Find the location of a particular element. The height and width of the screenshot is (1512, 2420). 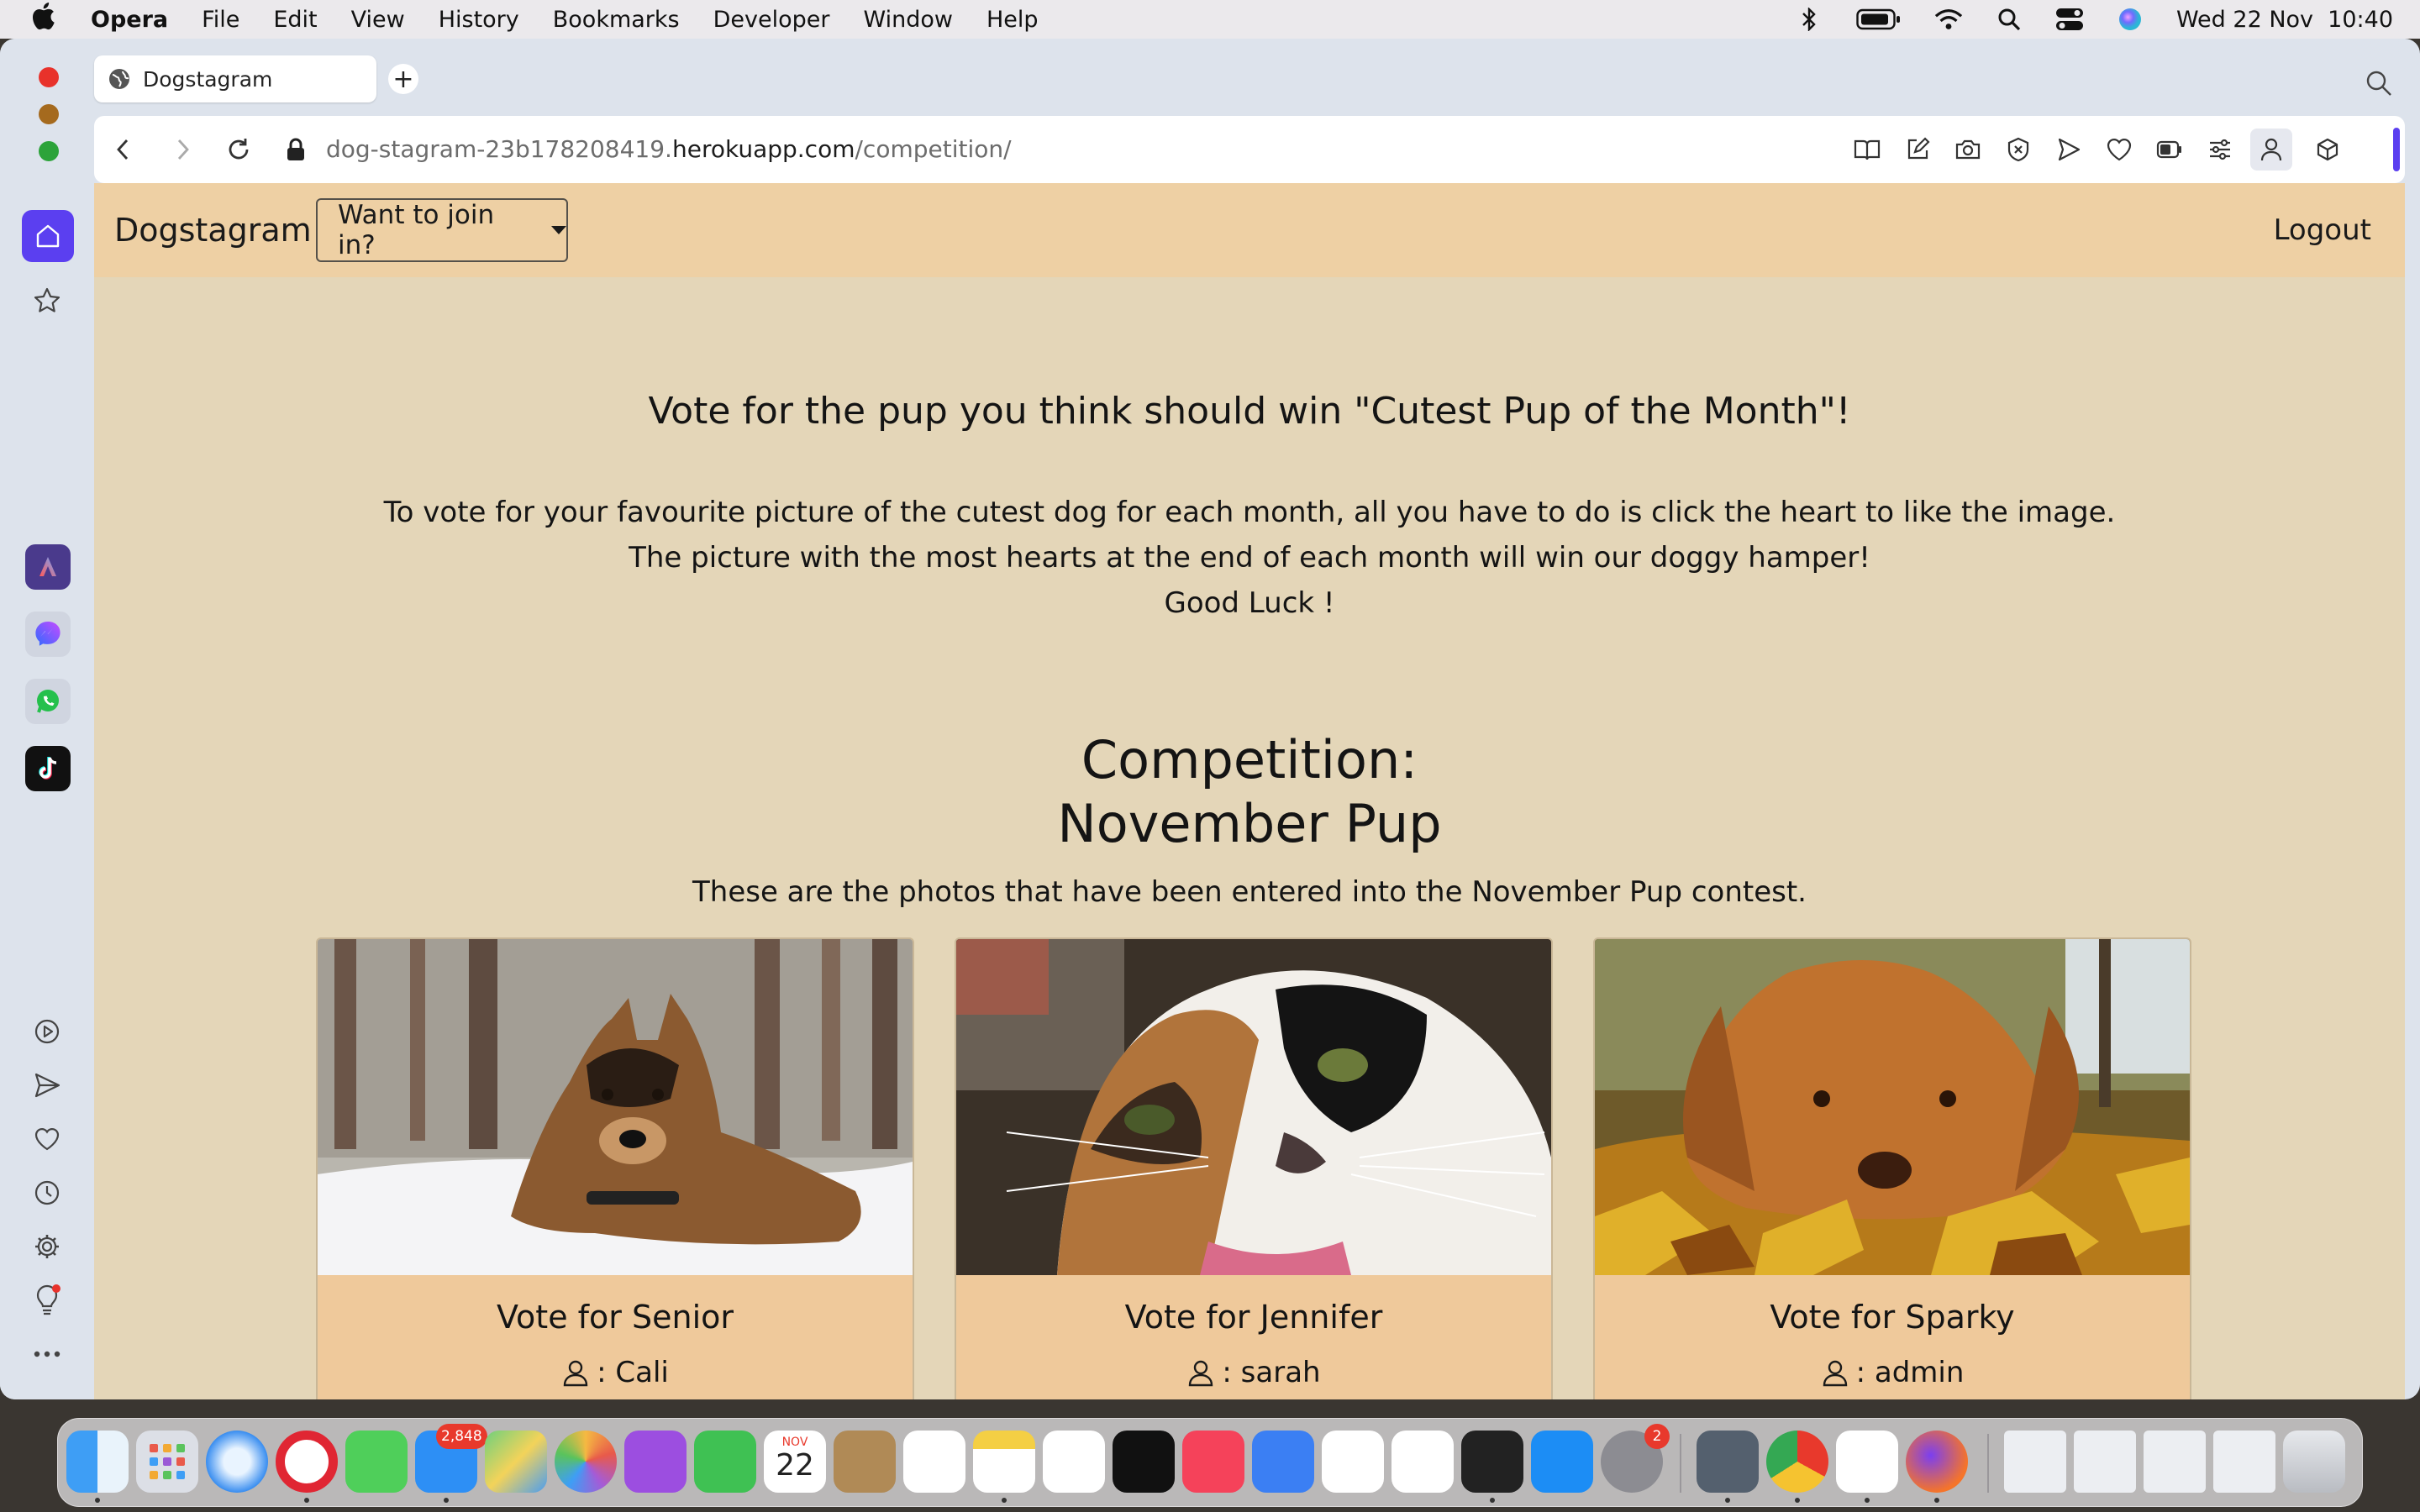

camera-icon is located at coordinates (1968, 149).